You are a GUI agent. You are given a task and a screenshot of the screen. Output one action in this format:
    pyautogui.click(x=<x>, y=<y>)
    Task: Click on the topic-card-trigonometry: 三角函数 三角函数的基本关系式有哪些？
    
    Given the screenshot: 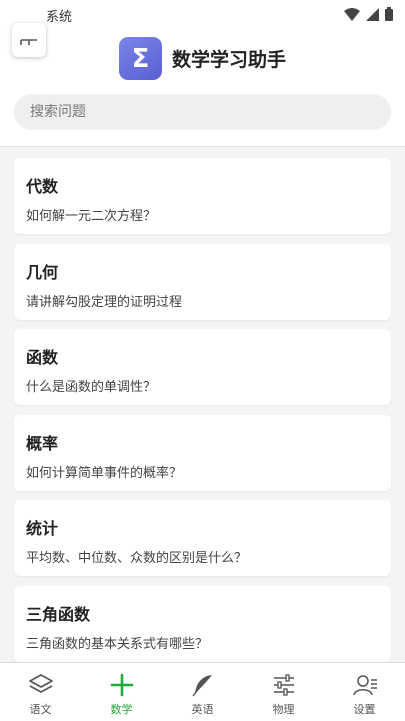 What is the action you would take?
    pyautogui.click(x=202, y=624)
    